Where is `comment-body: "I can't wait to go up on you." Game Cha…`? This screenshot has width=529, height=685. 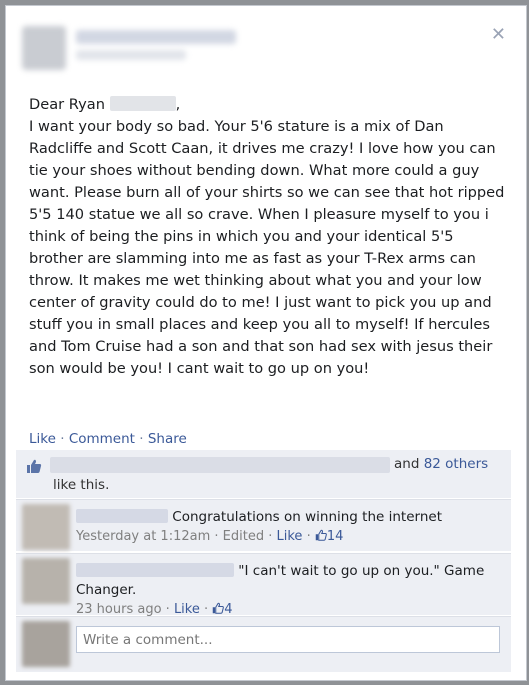 comment-body: "I can't wait to go up on you." Game Cha… is located at coordinates (286, 590).